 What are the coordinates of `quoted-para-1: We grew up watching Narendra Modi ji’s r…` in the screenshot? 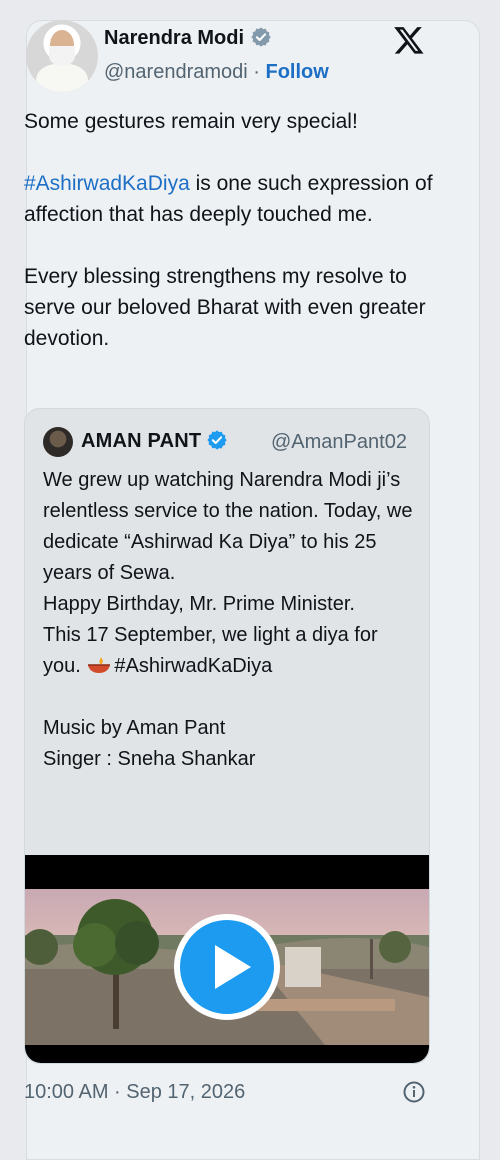 It's located at (228, 526).